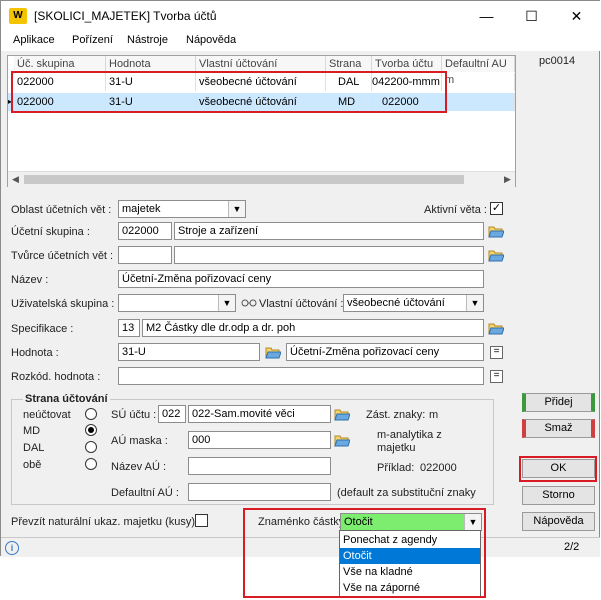  I want to click on au-maska-input: 000, so click(259, 440).